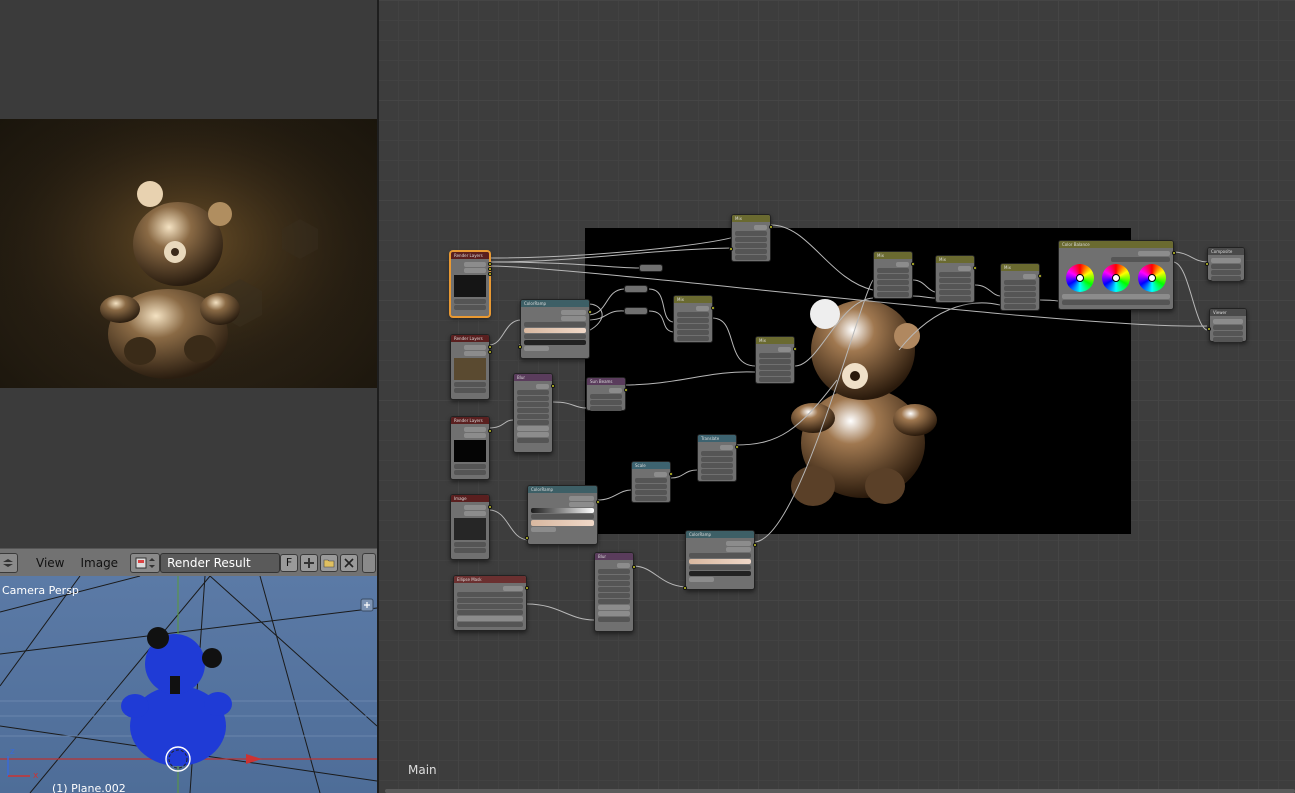 This screenshot has height=793, width=1295. What do you see at coordinates (471, 284) in the screenshot?
I see `node-render-layers-1: Render Layers` at bounding box center [471, 284].